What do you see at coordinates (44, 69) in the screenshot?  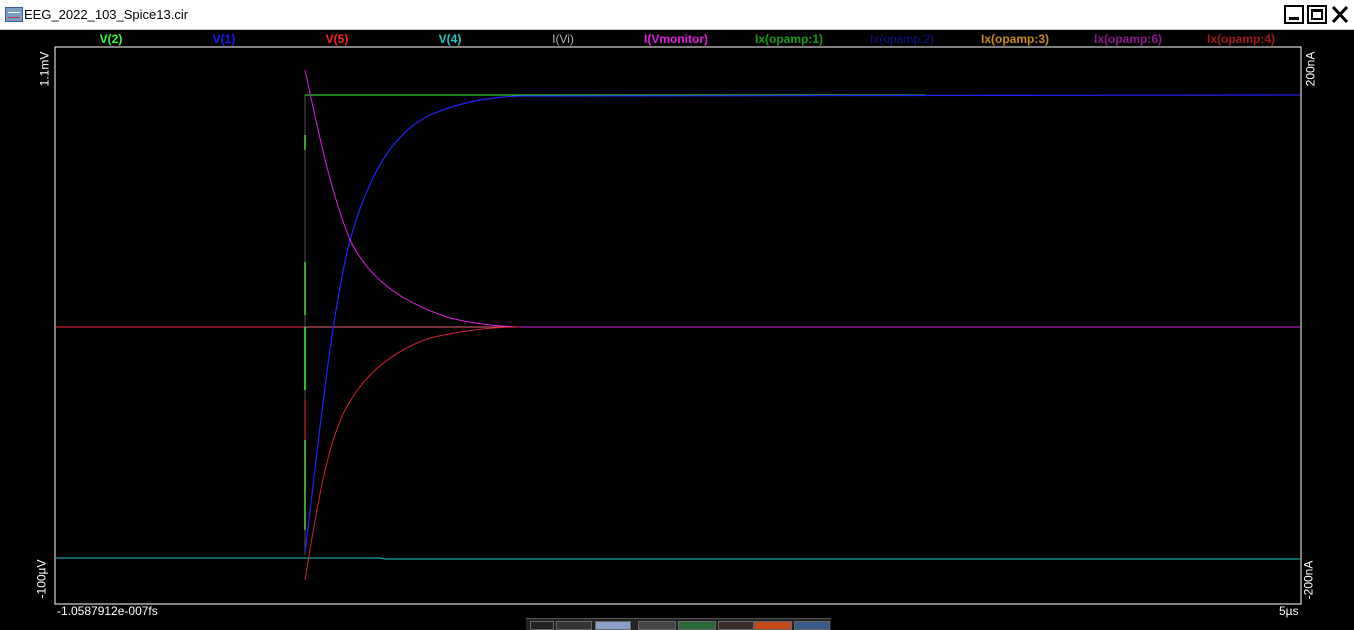 I see `y-left-top-label: 1.1mV` at bounding box center [44, 69].